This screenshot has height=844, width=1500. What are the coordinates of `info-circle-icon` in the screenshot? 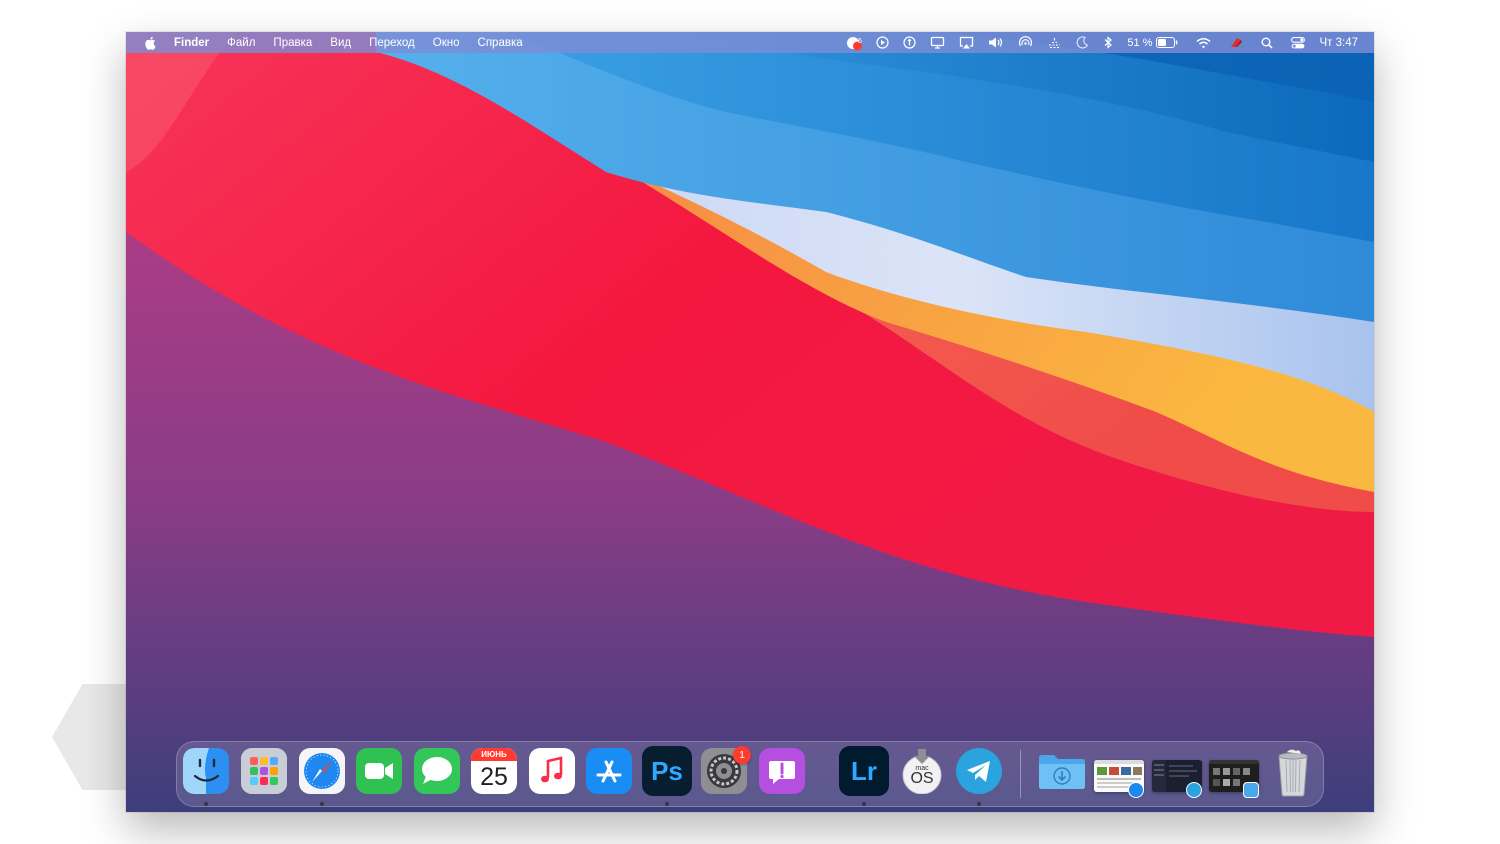 It's located at (910, 42).